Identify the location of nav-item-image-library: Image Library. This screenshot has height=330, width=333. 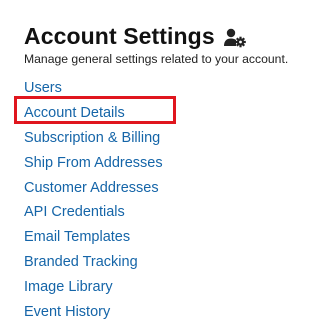
(93, 286).